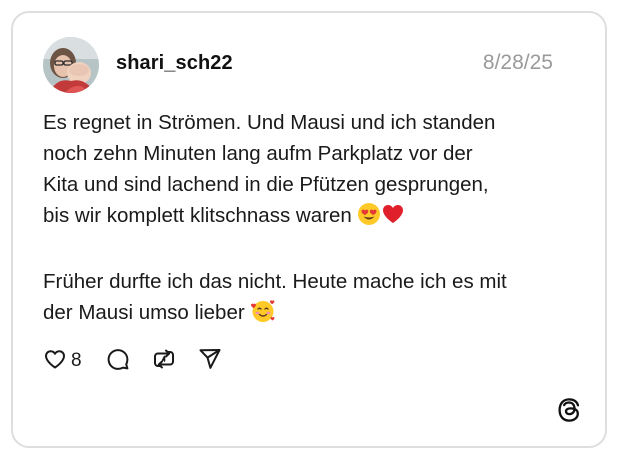 The height and width of the screenshot is (461, 620). Describe the element at coordinates (132, 361) in the screenshot. I see `post-actions: 8` at that location.